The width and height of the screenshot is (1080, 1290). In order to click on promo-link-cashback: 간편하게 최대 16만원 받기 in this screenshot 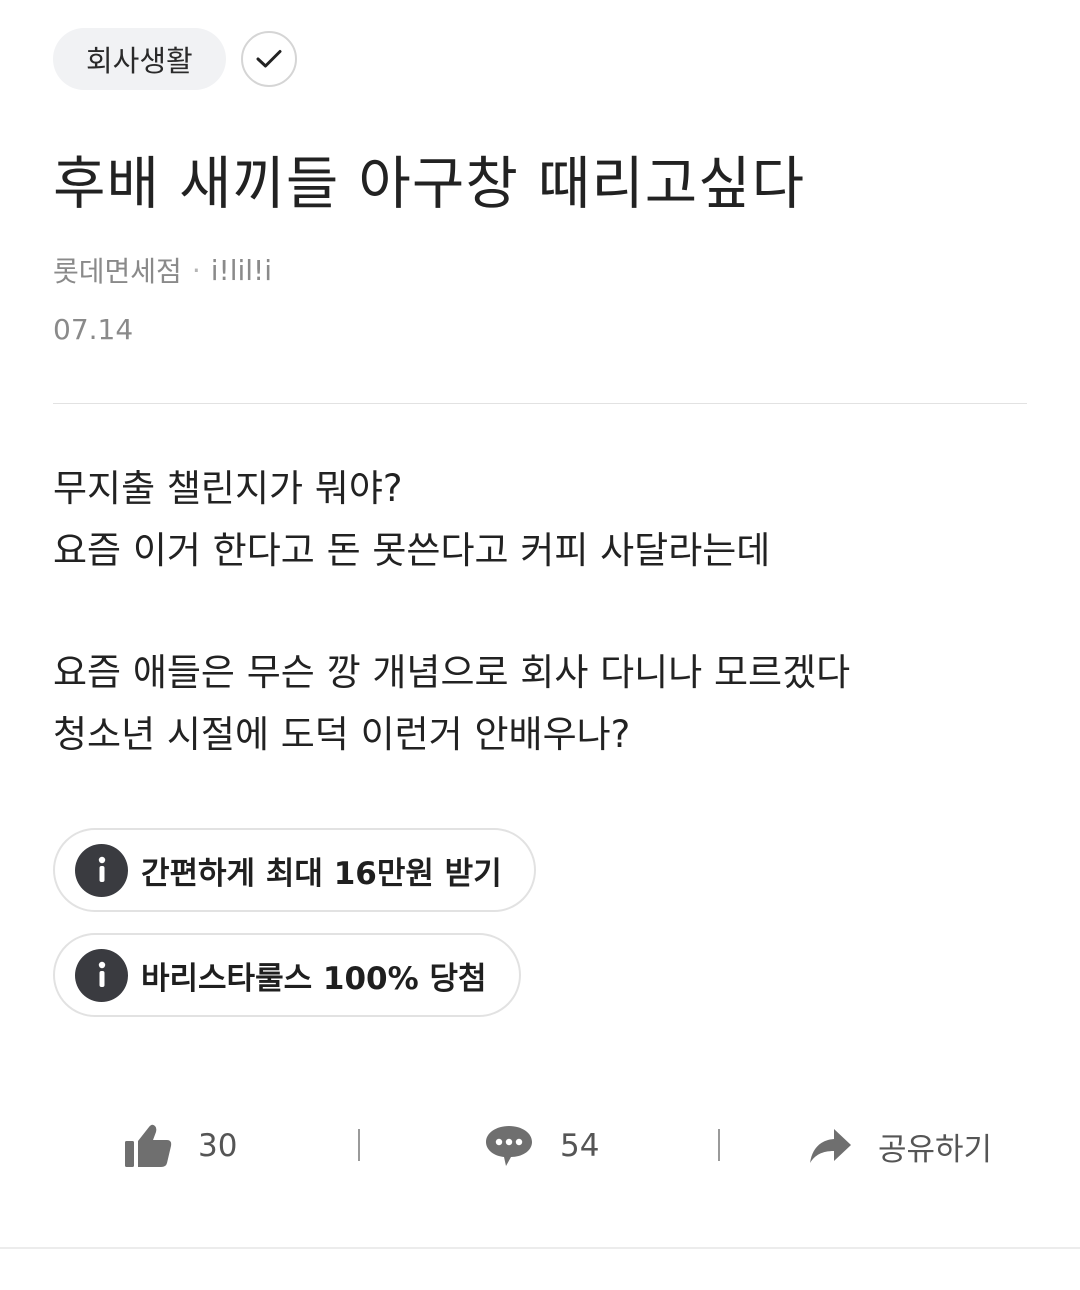, I will do `click(294, 870)`.